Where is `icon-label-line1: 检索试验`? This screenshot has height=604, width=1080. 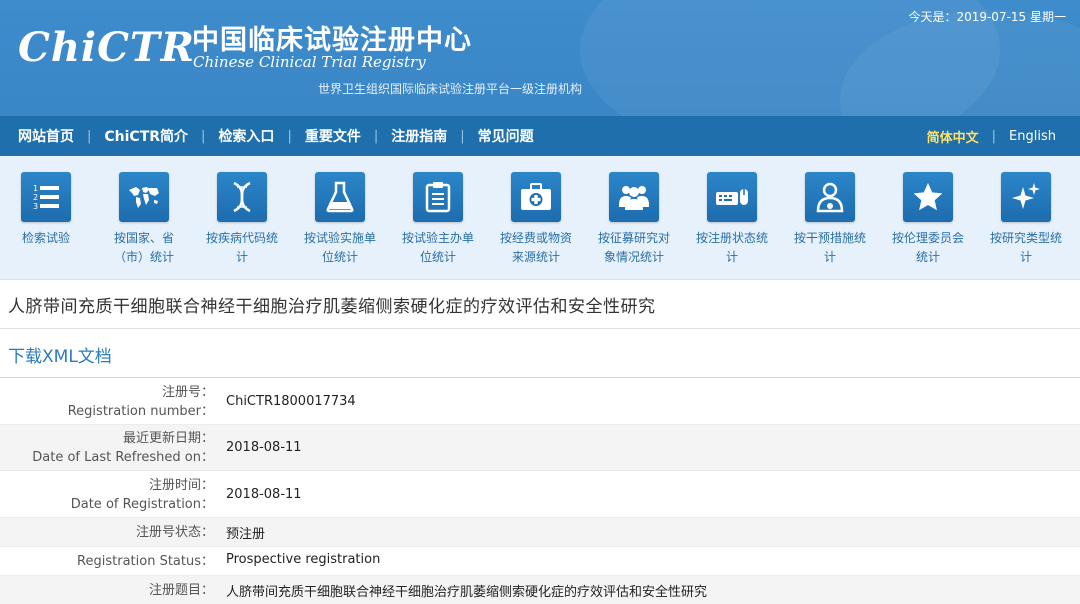 icon-label-line1: 检索试验 is located at coordinates (45, 238).